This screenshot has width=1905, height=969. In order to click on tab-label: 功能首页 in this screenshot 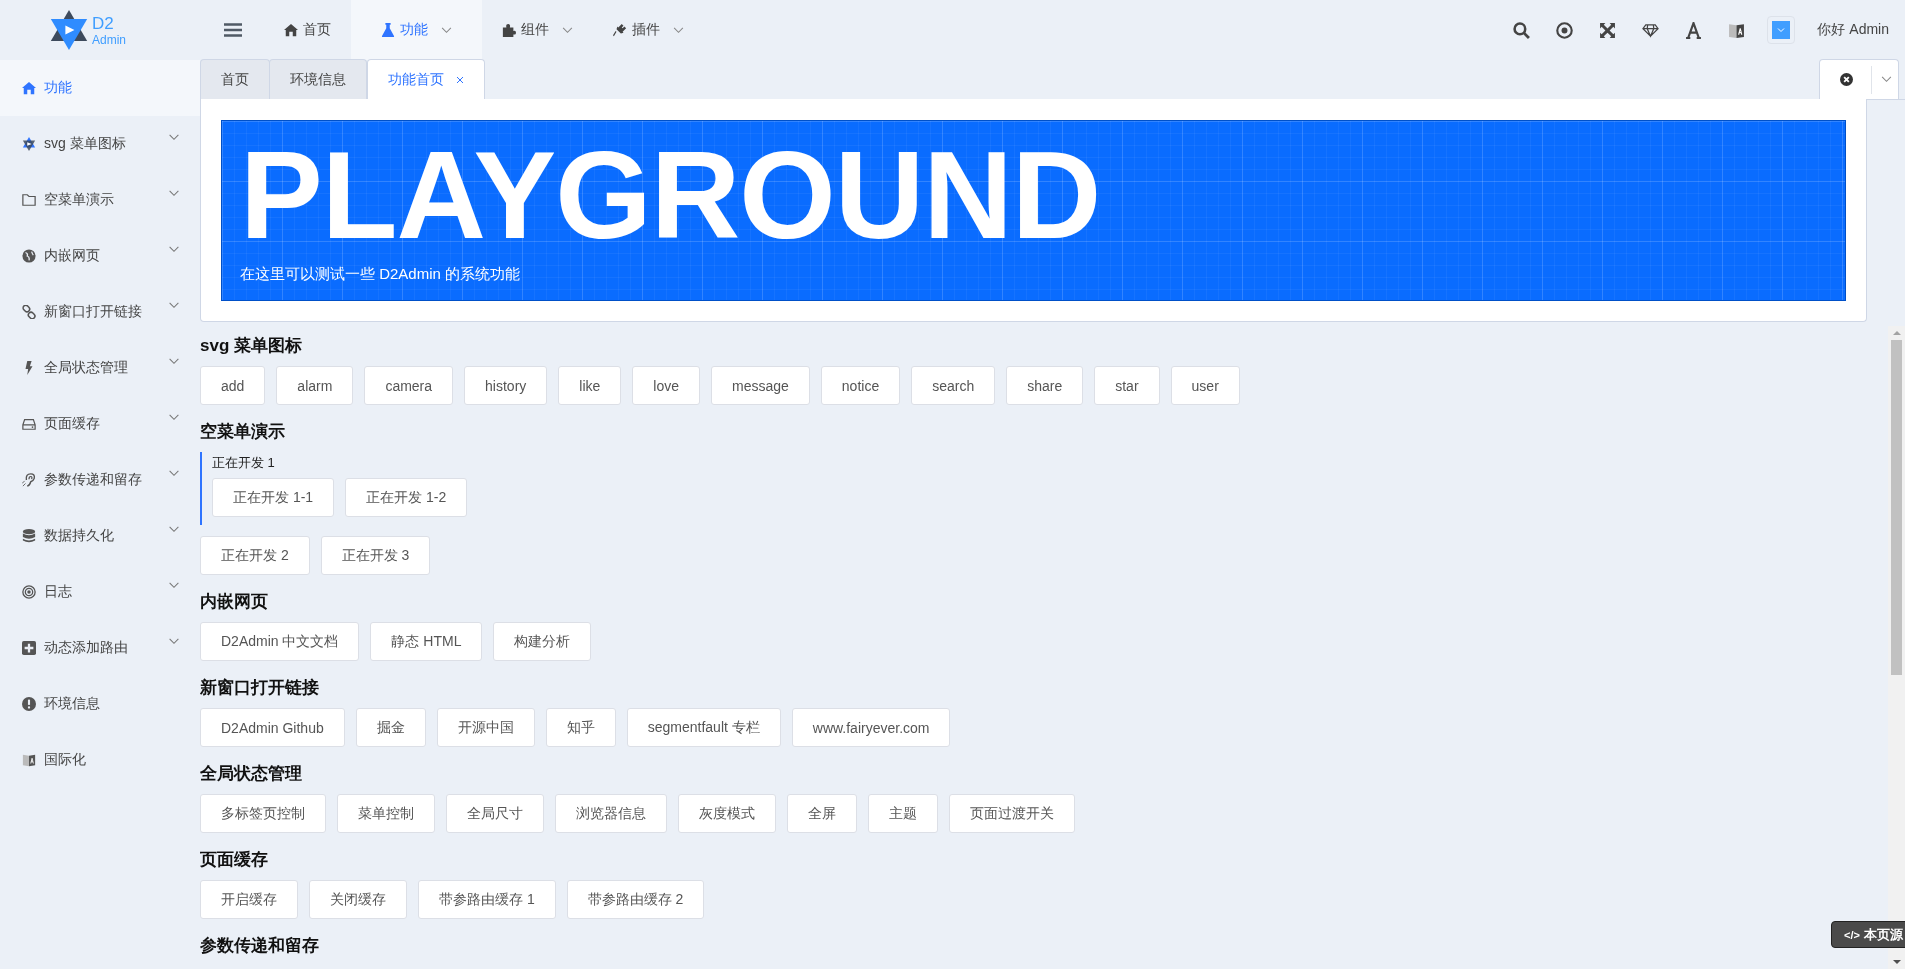, I will do `click(416, 80)`.